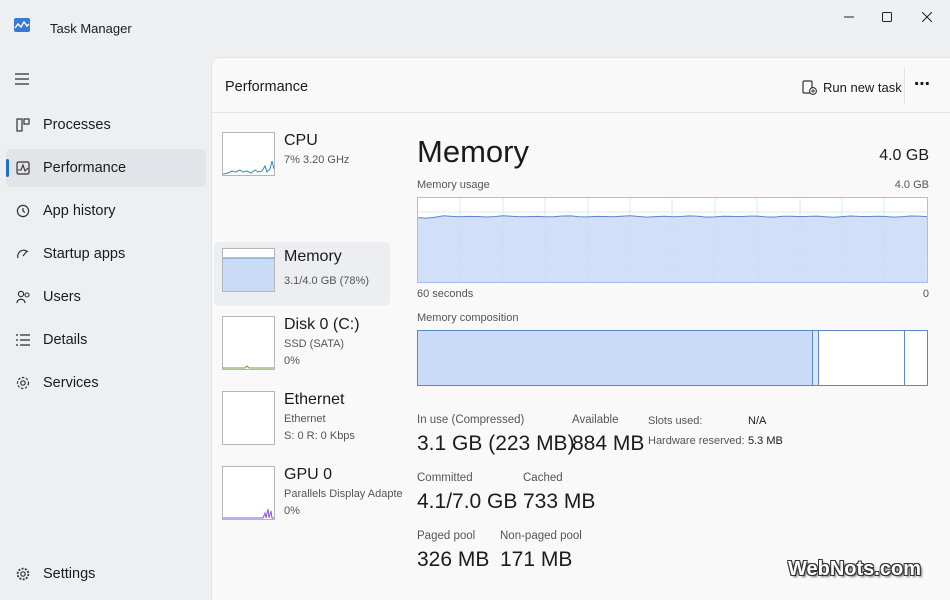 The image size is (950, 600). Describe the element at coordinates (313, 256) in the screenshot. I see `device-name-memory: Memory` at that location.